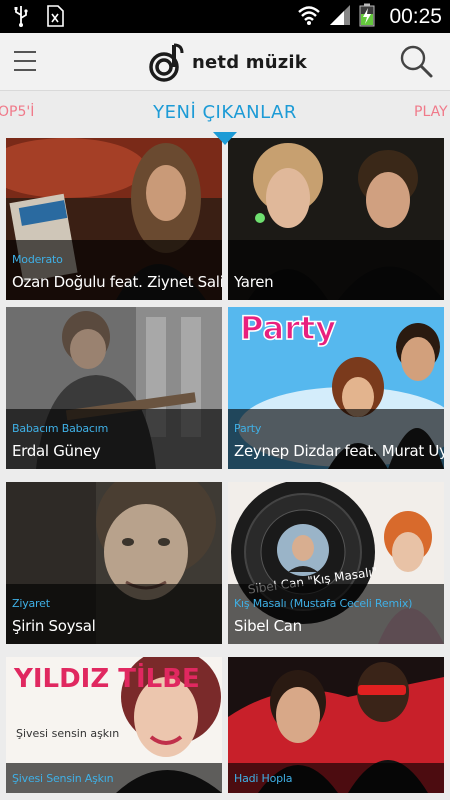 The image size is (450, 800). Describe the element at coordinates (254, 282) in the screenshot. I see `artist-name: Yaren` at that location.